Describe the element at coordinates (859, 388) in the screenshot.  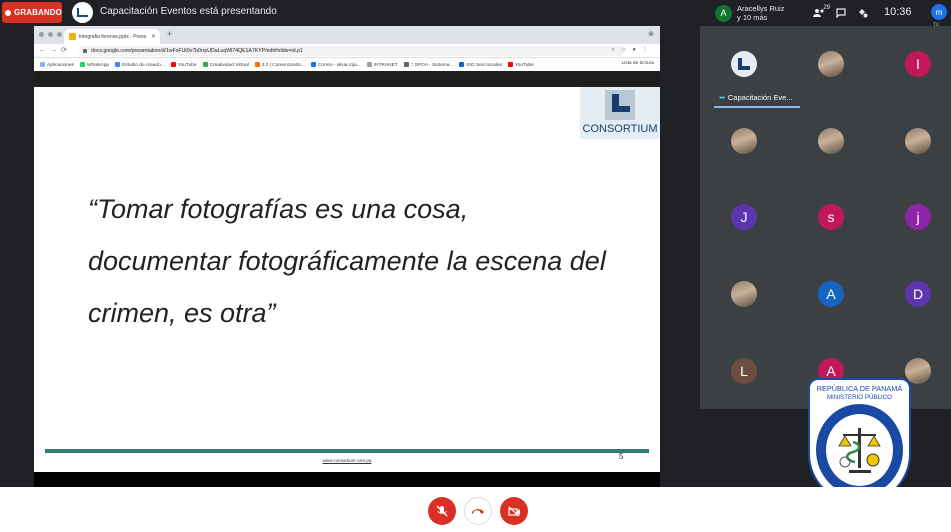
I see `seal-country: REPÚBLICA DE PANAMÁ` at that location.